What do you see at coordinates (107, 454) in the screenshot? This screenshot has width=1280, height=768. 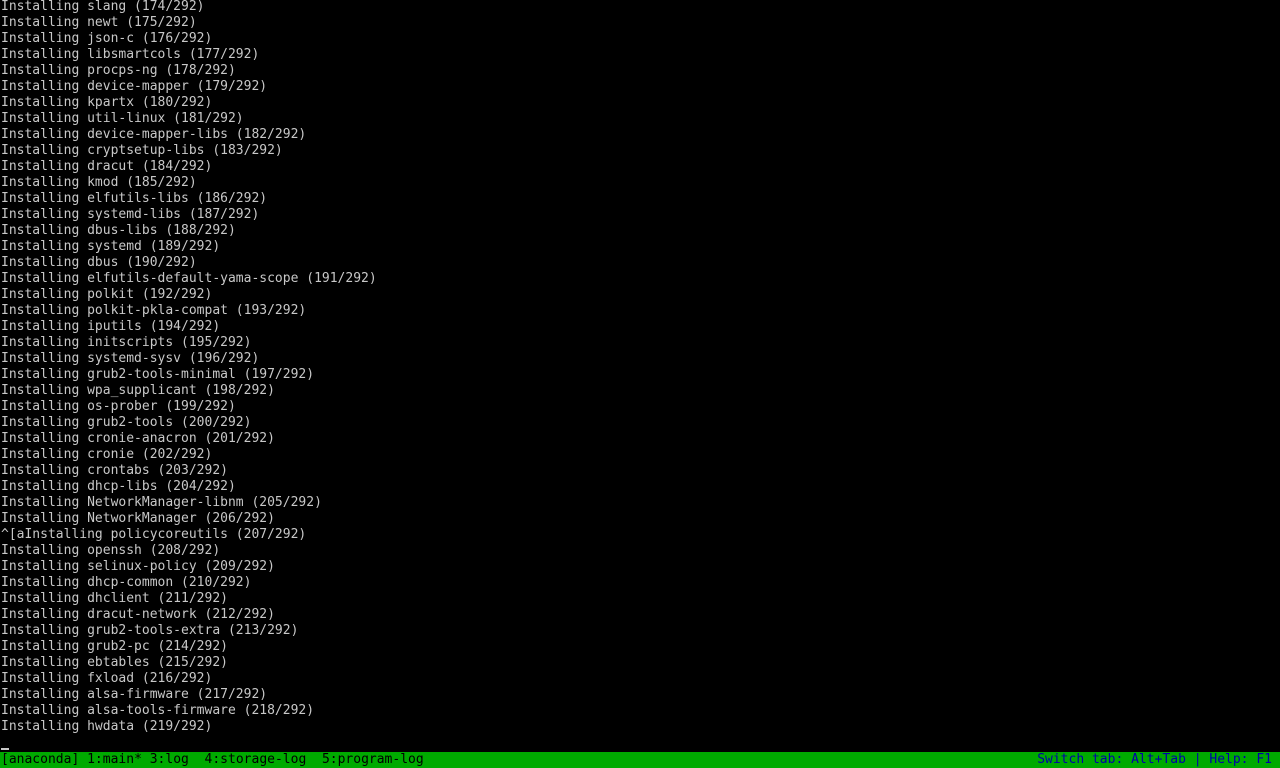 I see `log-line: Installing cronie (202/292)` at bounding box center [107, 454].